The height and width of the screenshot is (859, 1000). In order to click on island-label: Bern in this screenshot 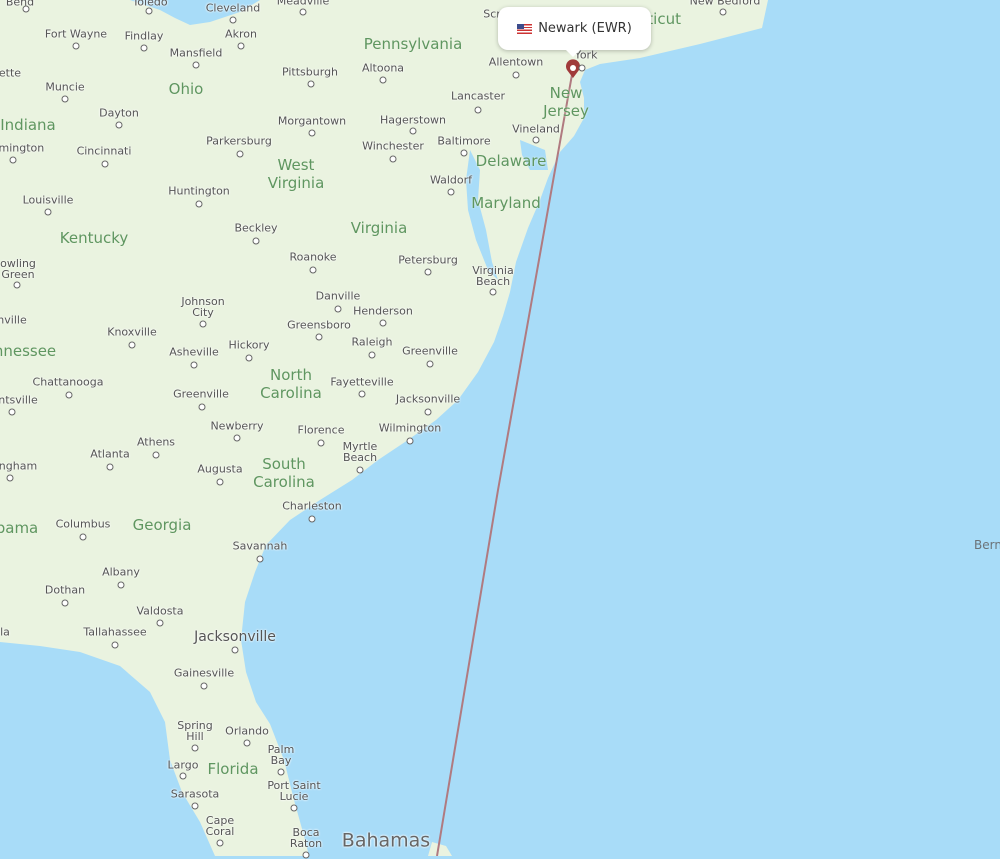, I will do `click(987, 545)`.